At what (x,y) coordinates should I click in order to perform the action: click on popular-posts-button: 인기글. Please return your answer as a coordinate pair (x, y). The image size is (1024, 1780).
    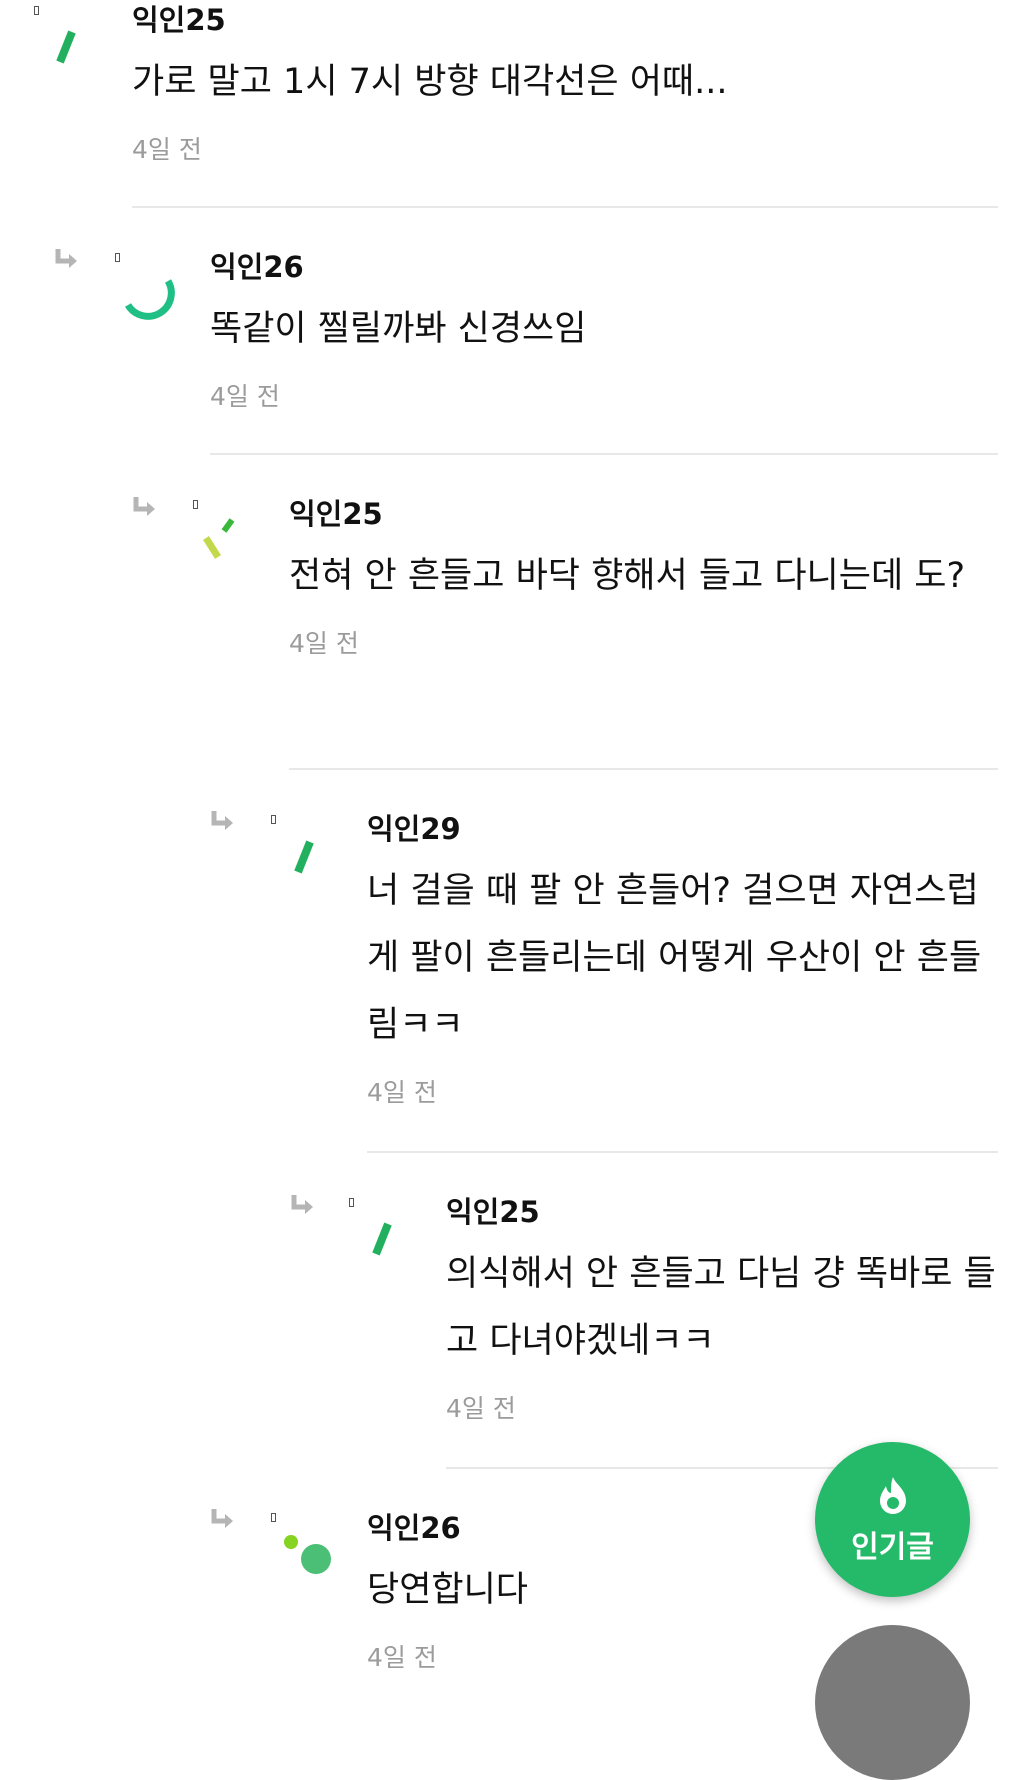
    Looking at the image, I should click on (892, 1519).